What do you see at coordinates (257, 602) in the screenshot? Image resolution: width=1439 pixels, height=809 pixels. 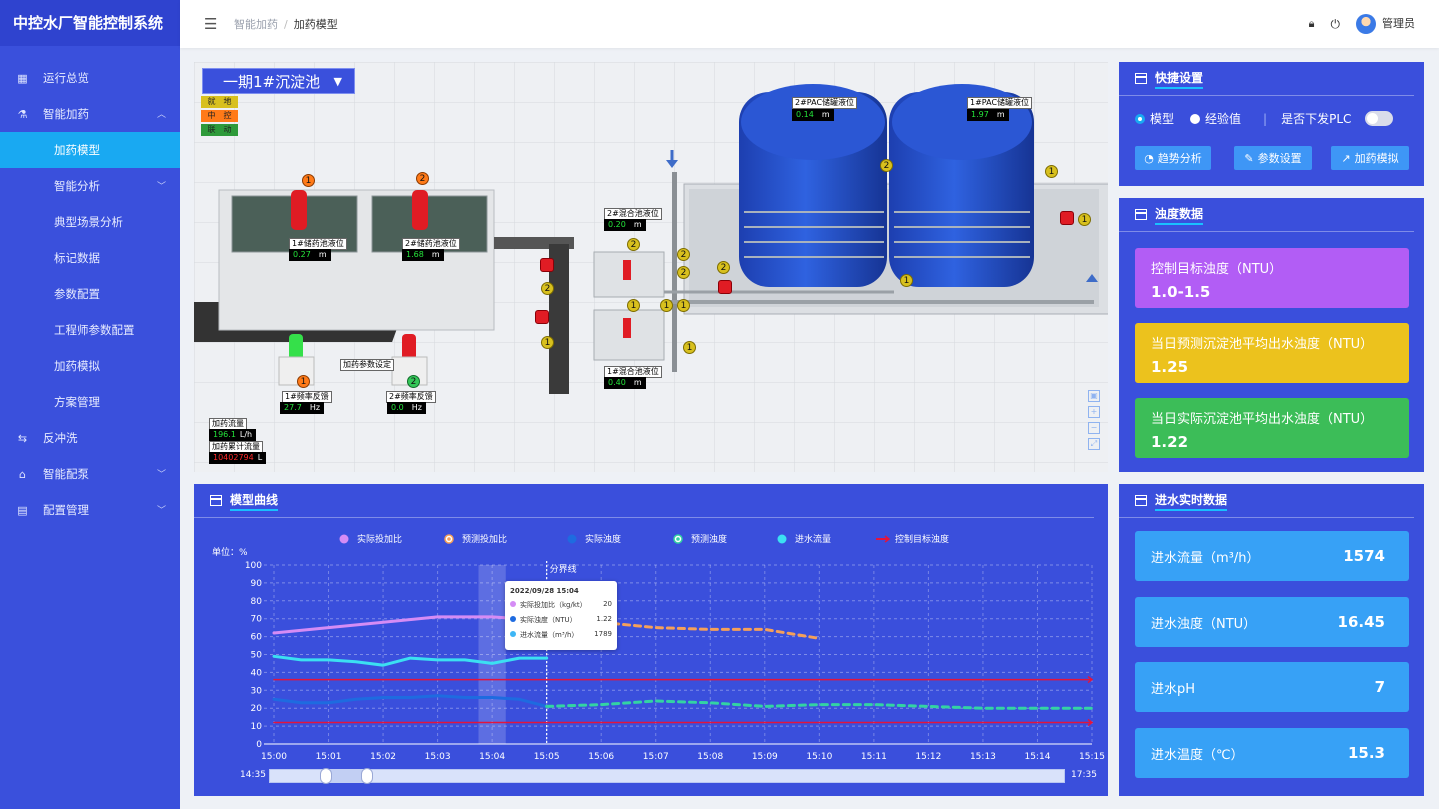 I see `y-tick-label: 80` at bounding box center [257, 602].